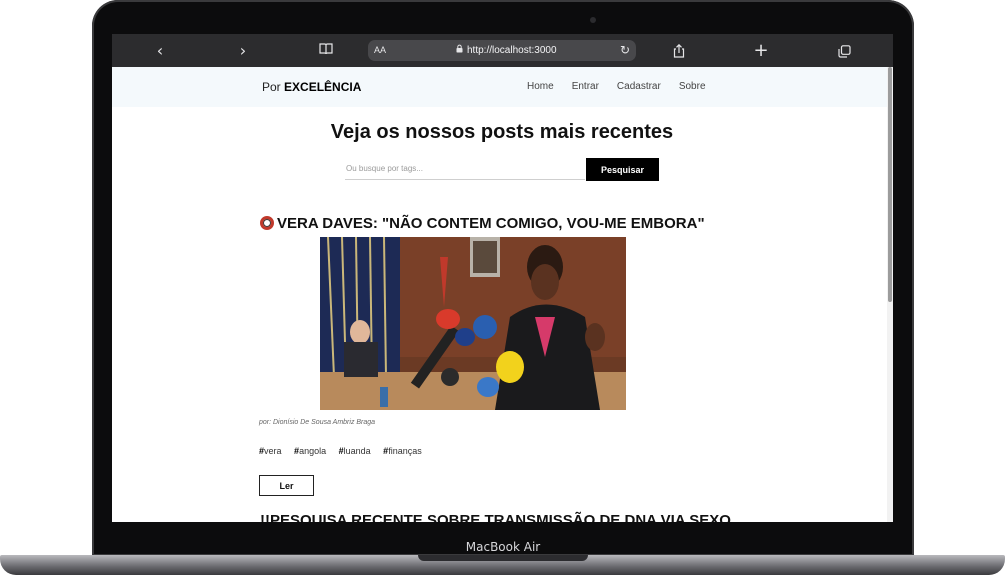 The width and height of the screenshot is (1005, 577). I want to click on tag-link: #finanças, so click(405, 451).